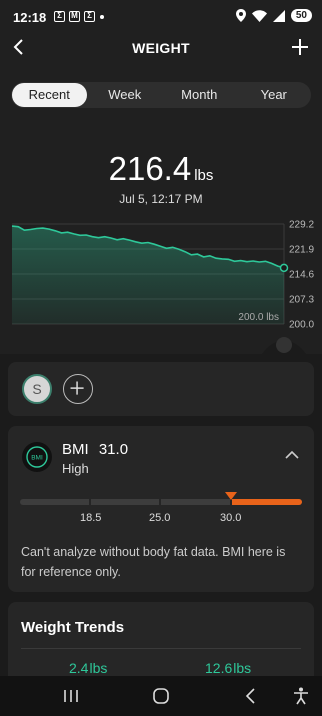 Image resolution: width=322 pixels, height=716 pixels. Describe the element at coordinates (199, 95) in the screenshot. I see `tab-month: Month` at that location.